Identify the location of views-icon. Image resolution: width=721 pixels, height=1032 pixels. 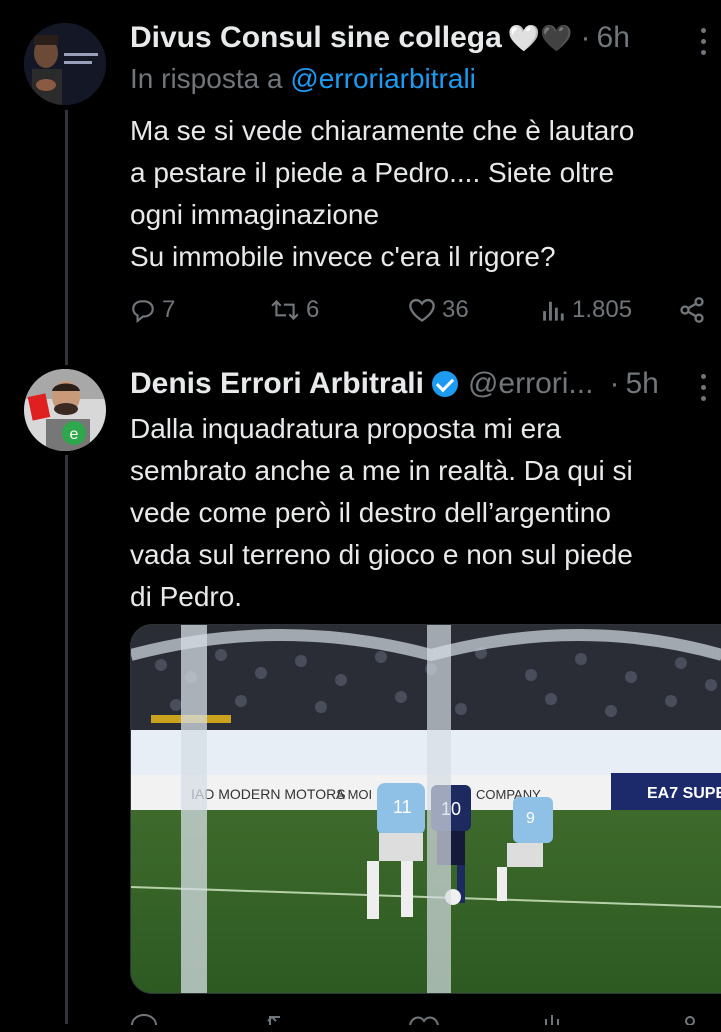
(553, 311).